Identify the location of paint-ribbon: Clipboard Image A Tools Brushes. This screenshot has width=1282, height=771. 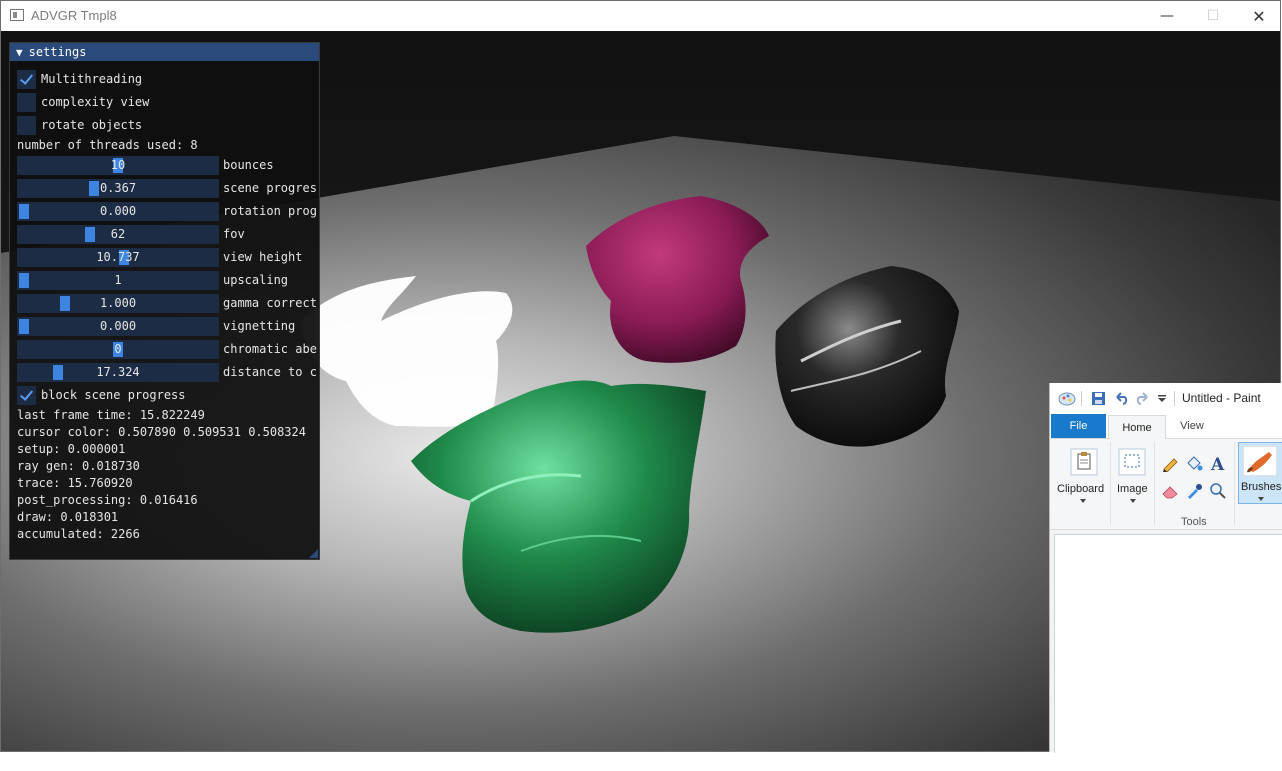
(1166, 484).